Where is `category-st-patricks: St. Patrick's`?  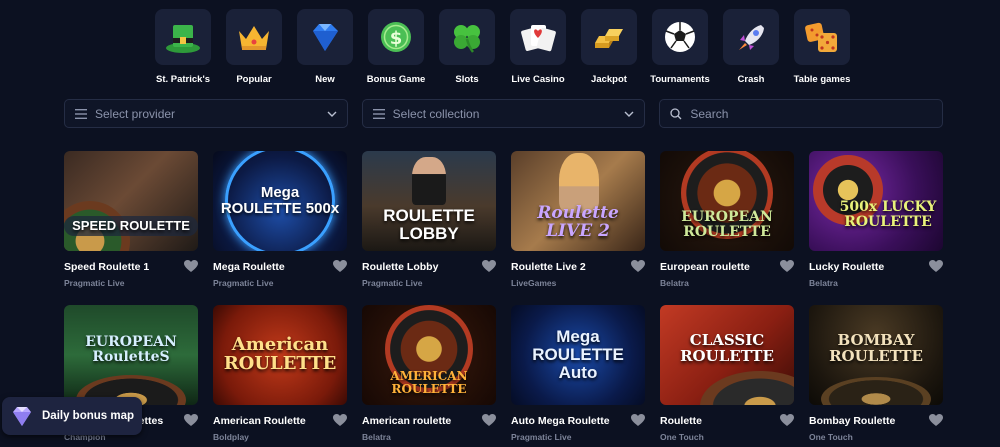
category-st-patricks: St. Patrick's is located at coordinates (183, 47).